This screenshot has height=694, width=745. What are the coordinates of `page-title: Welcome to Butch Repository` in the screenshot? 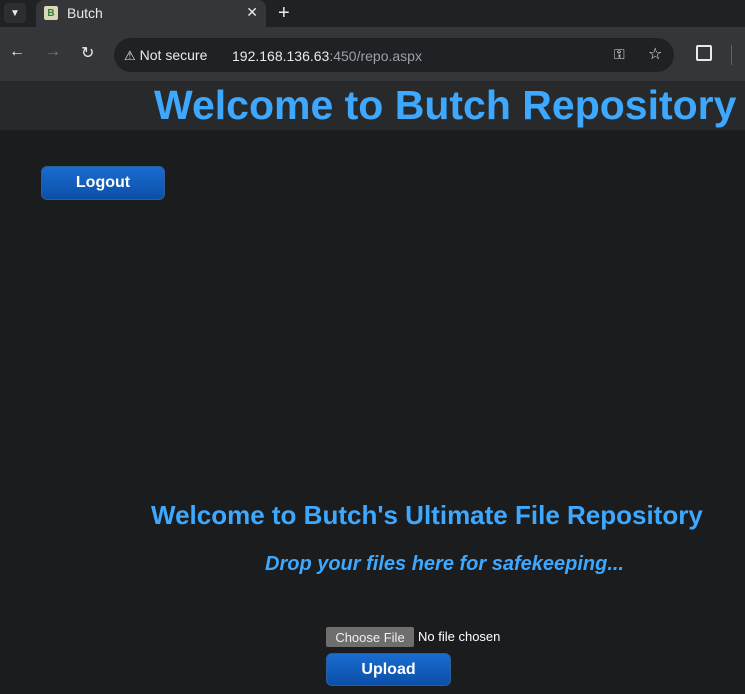 It's located at (445, 105).